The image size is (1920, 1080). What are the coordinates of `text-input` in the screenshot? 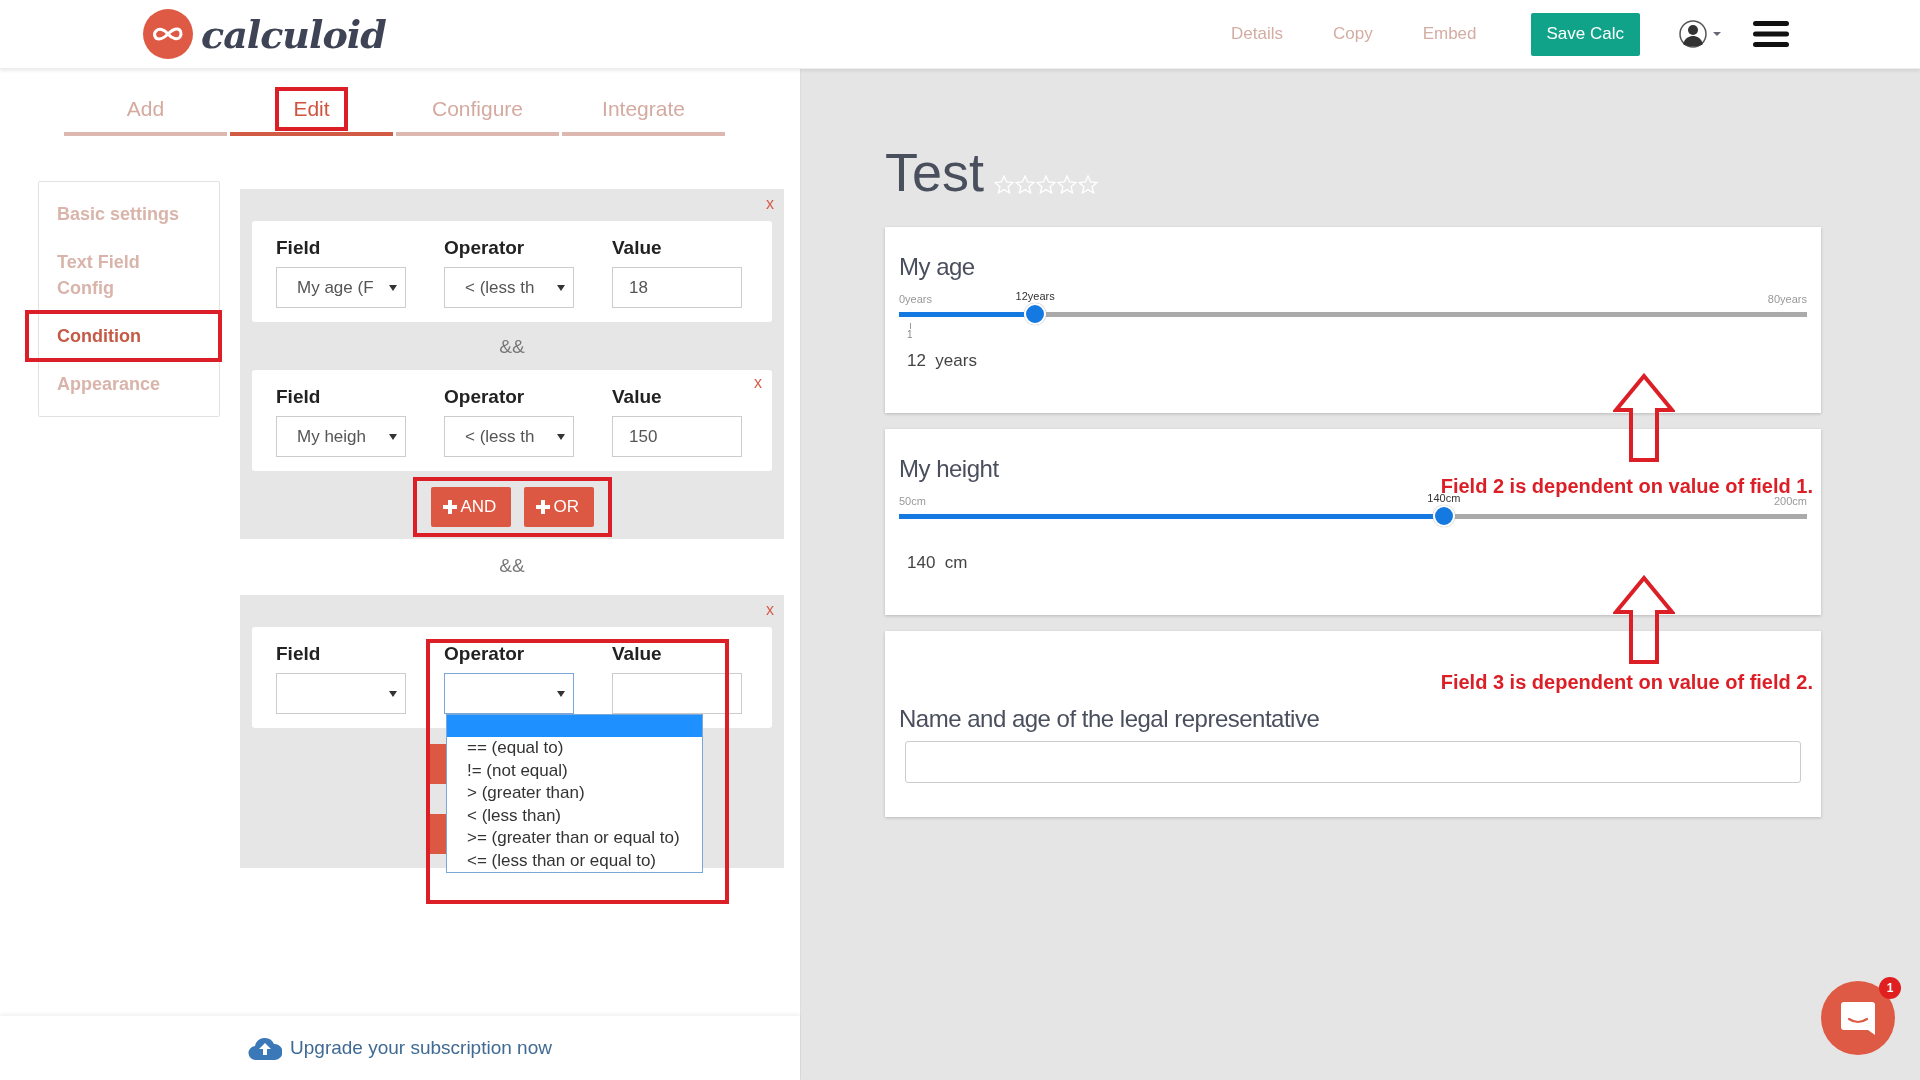 It's located at (1353, 762).